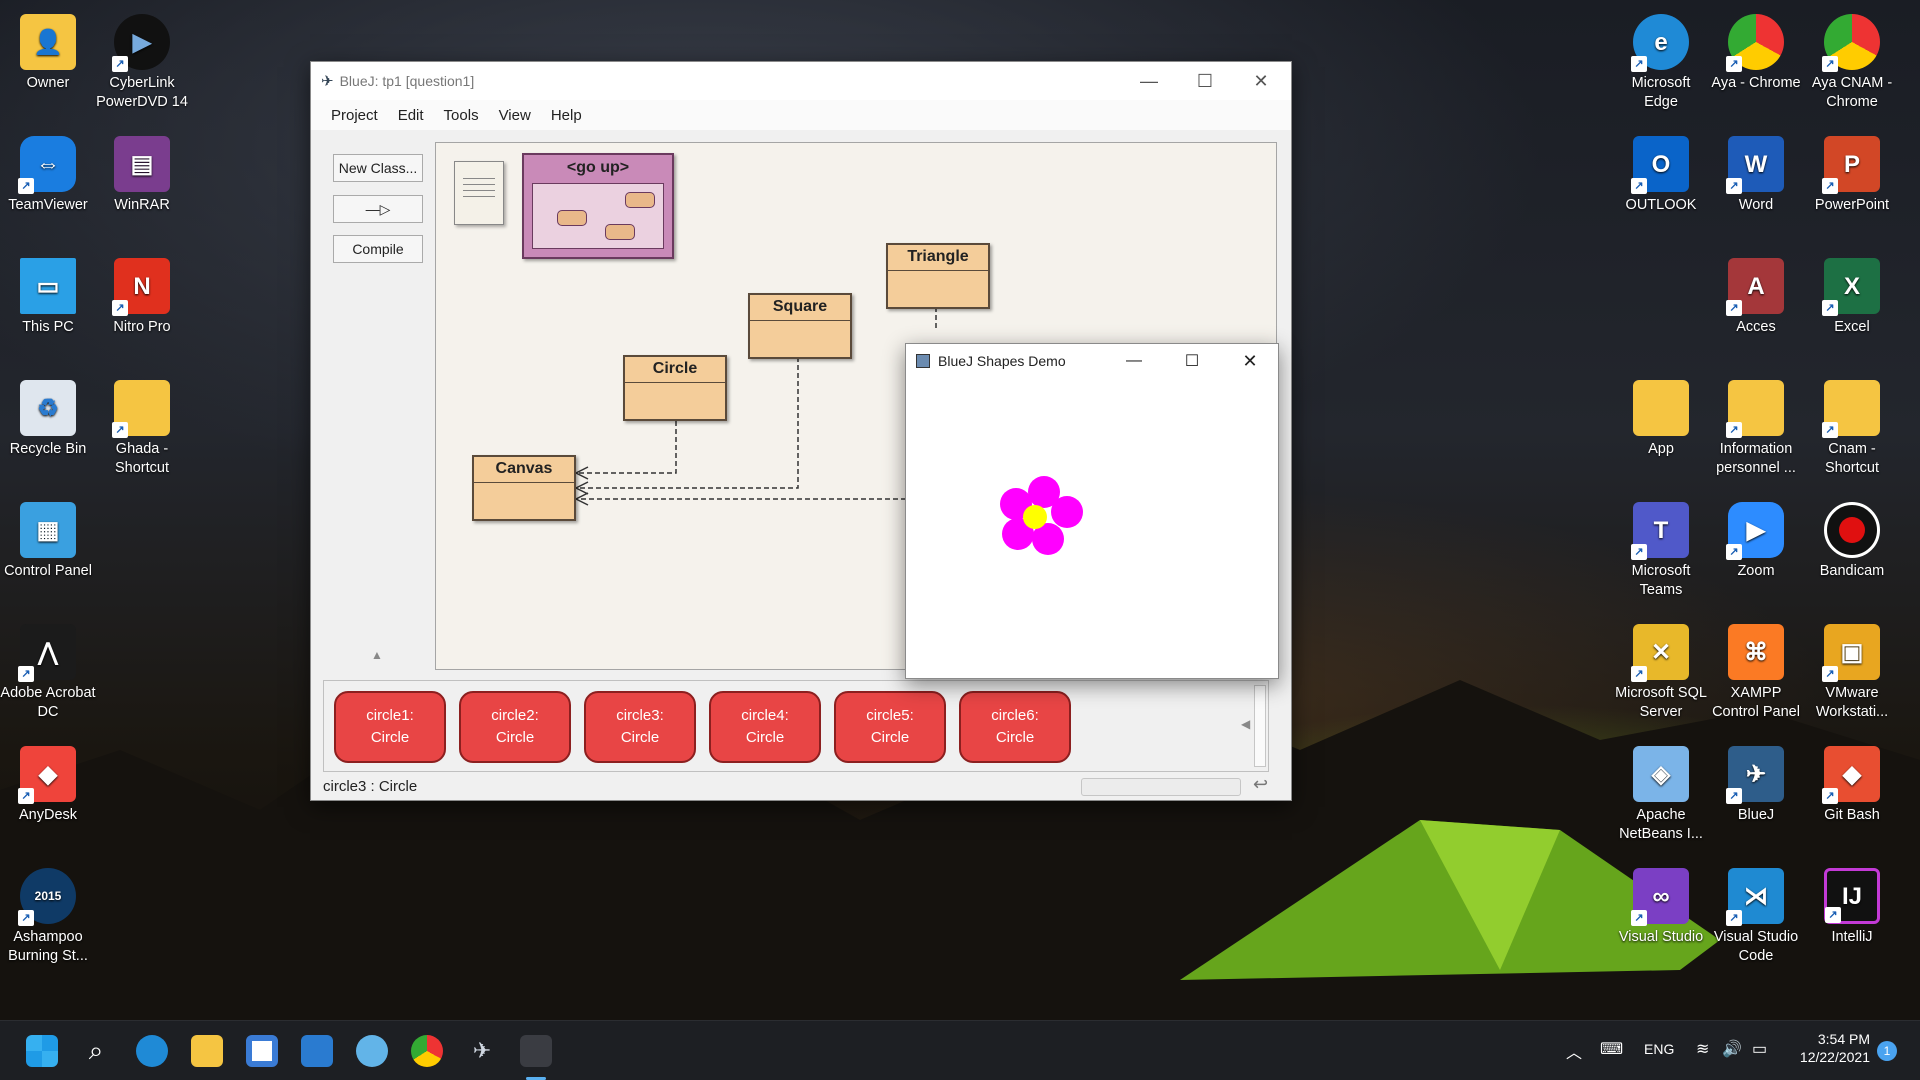 The image size is (1920, 1080). Describe the element at coordinates (207, 1051) in the screenshot. I see `file-explorer-icon` at that location.